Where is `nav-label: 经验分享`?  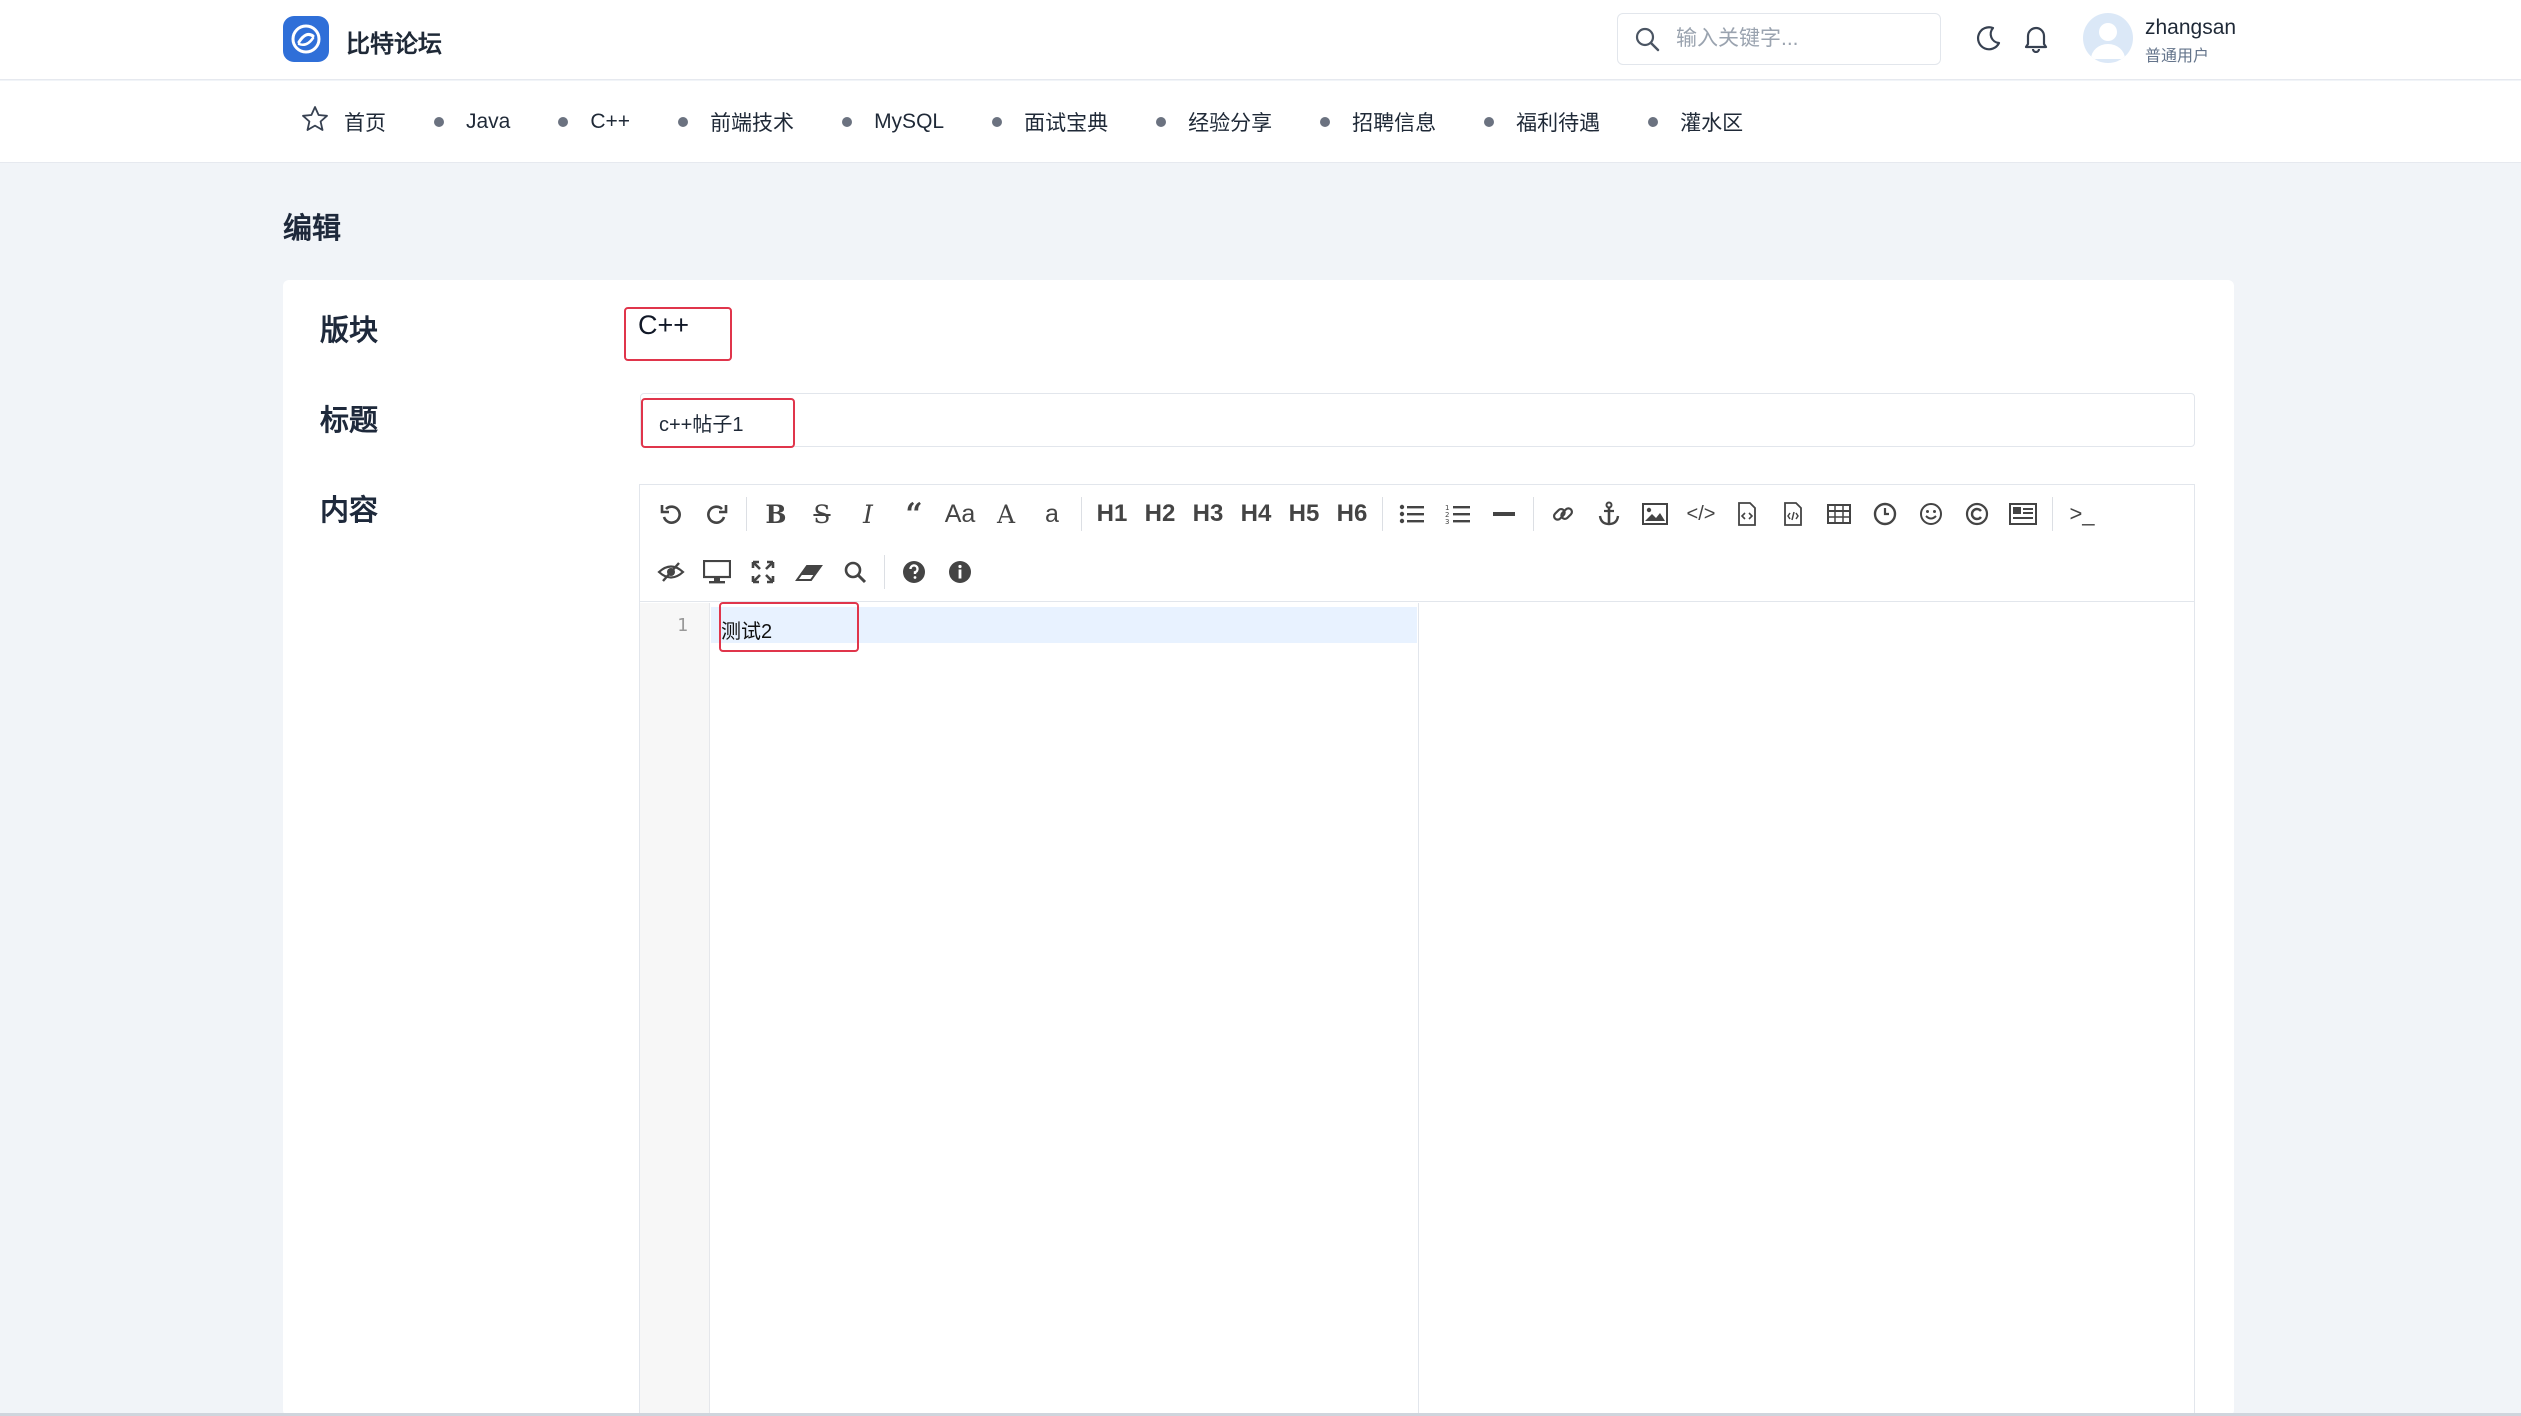
nav-label: 经验分享 is located at coordinates (1230, 123).